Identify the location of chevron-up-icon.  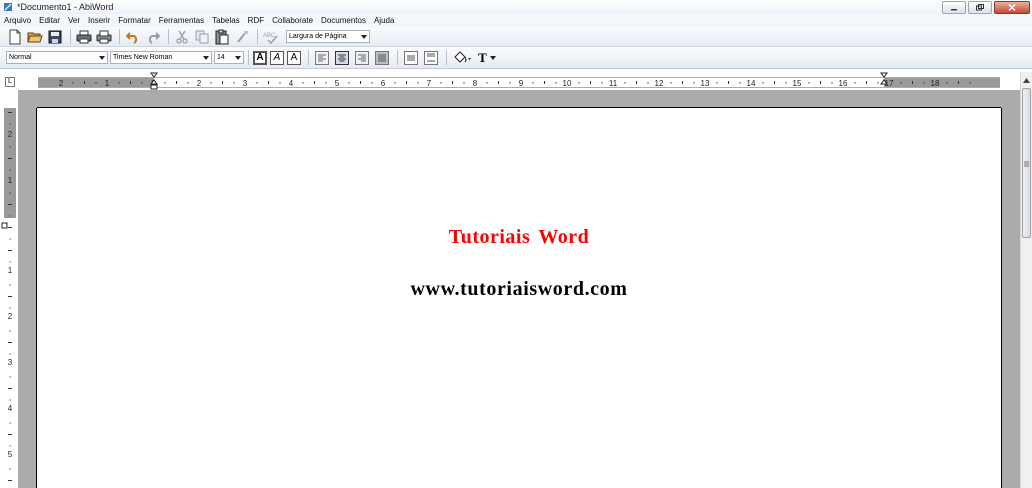
(1026, 80).